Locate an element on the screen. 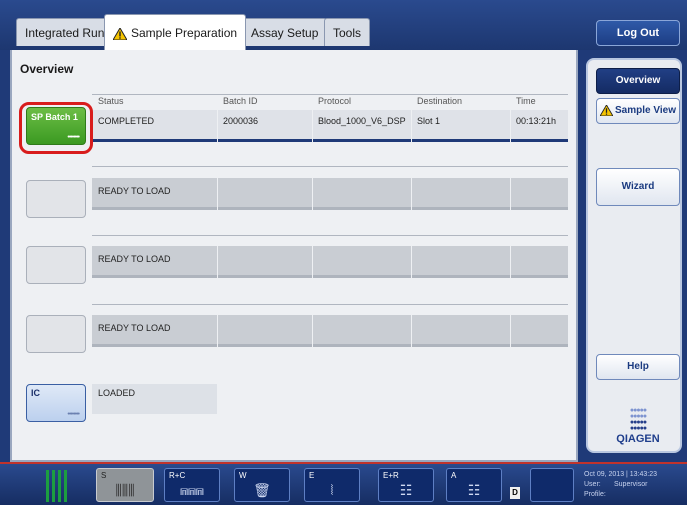 The image size is (687, 505). slot-tag: R+C is located at coordinates (177, 475).